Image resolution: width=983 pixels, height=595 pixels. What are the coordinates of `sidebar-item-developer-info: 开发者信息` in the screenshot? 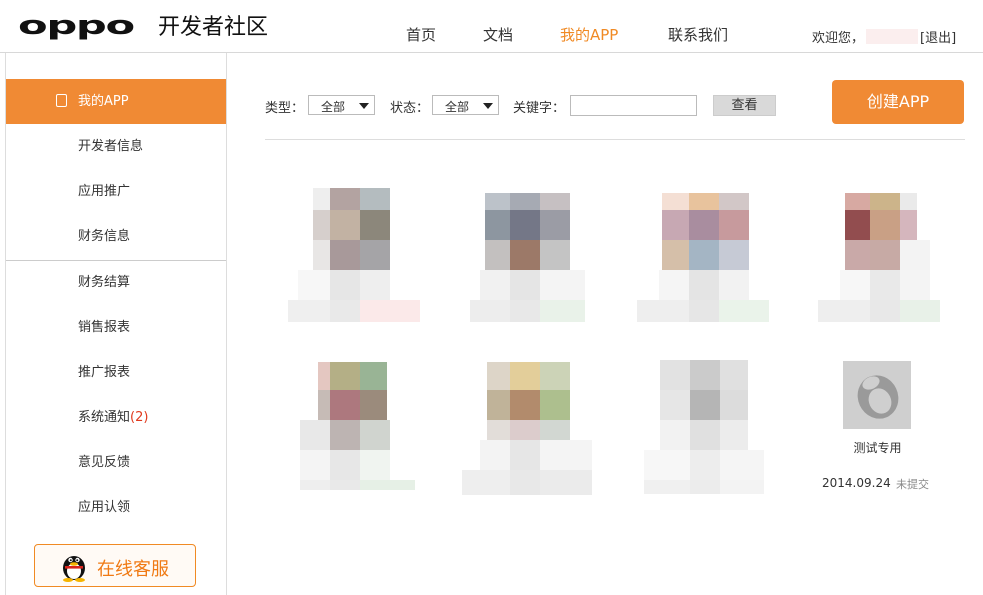 It's located at (116, 146).